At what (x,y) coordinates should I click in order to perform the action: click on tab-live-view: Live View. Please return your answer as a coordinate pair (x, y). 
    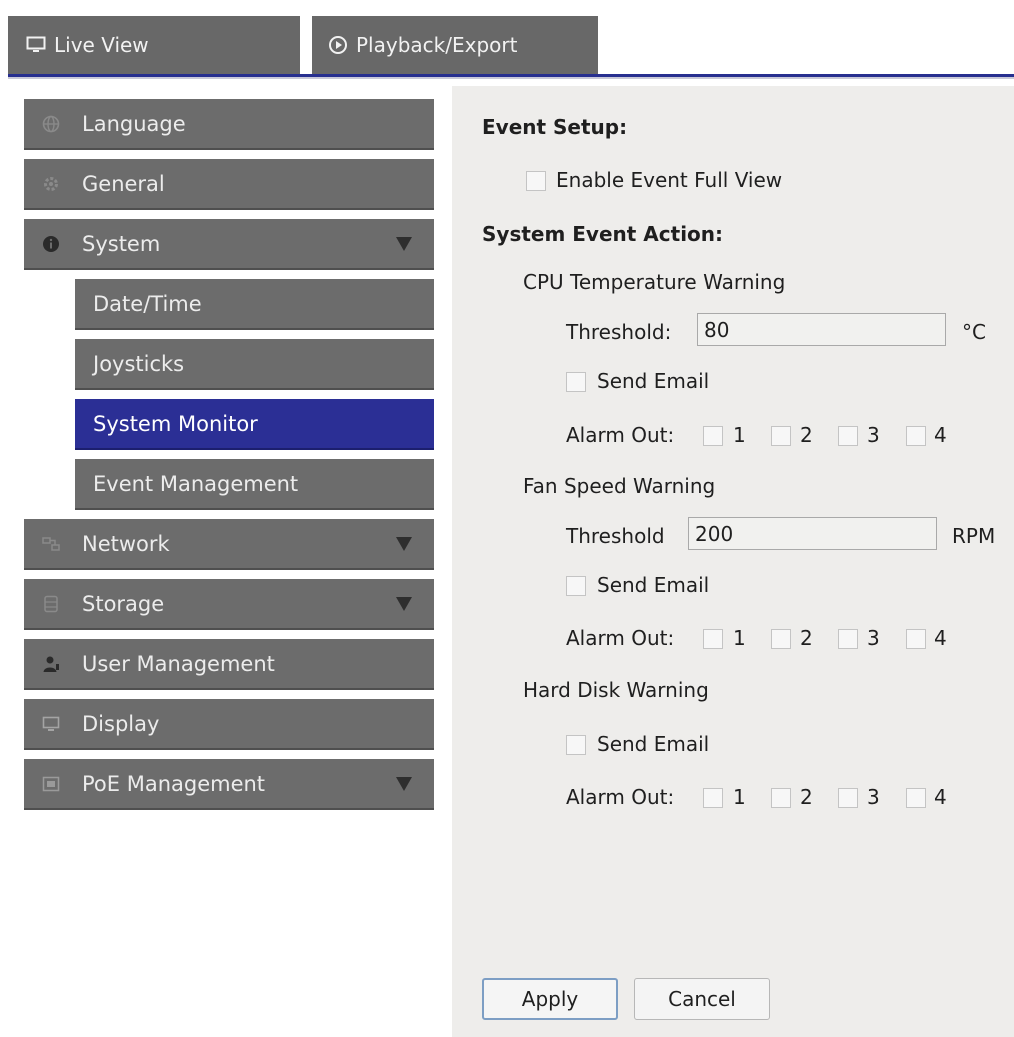
    Looking at the image, I should click on (154, 45).